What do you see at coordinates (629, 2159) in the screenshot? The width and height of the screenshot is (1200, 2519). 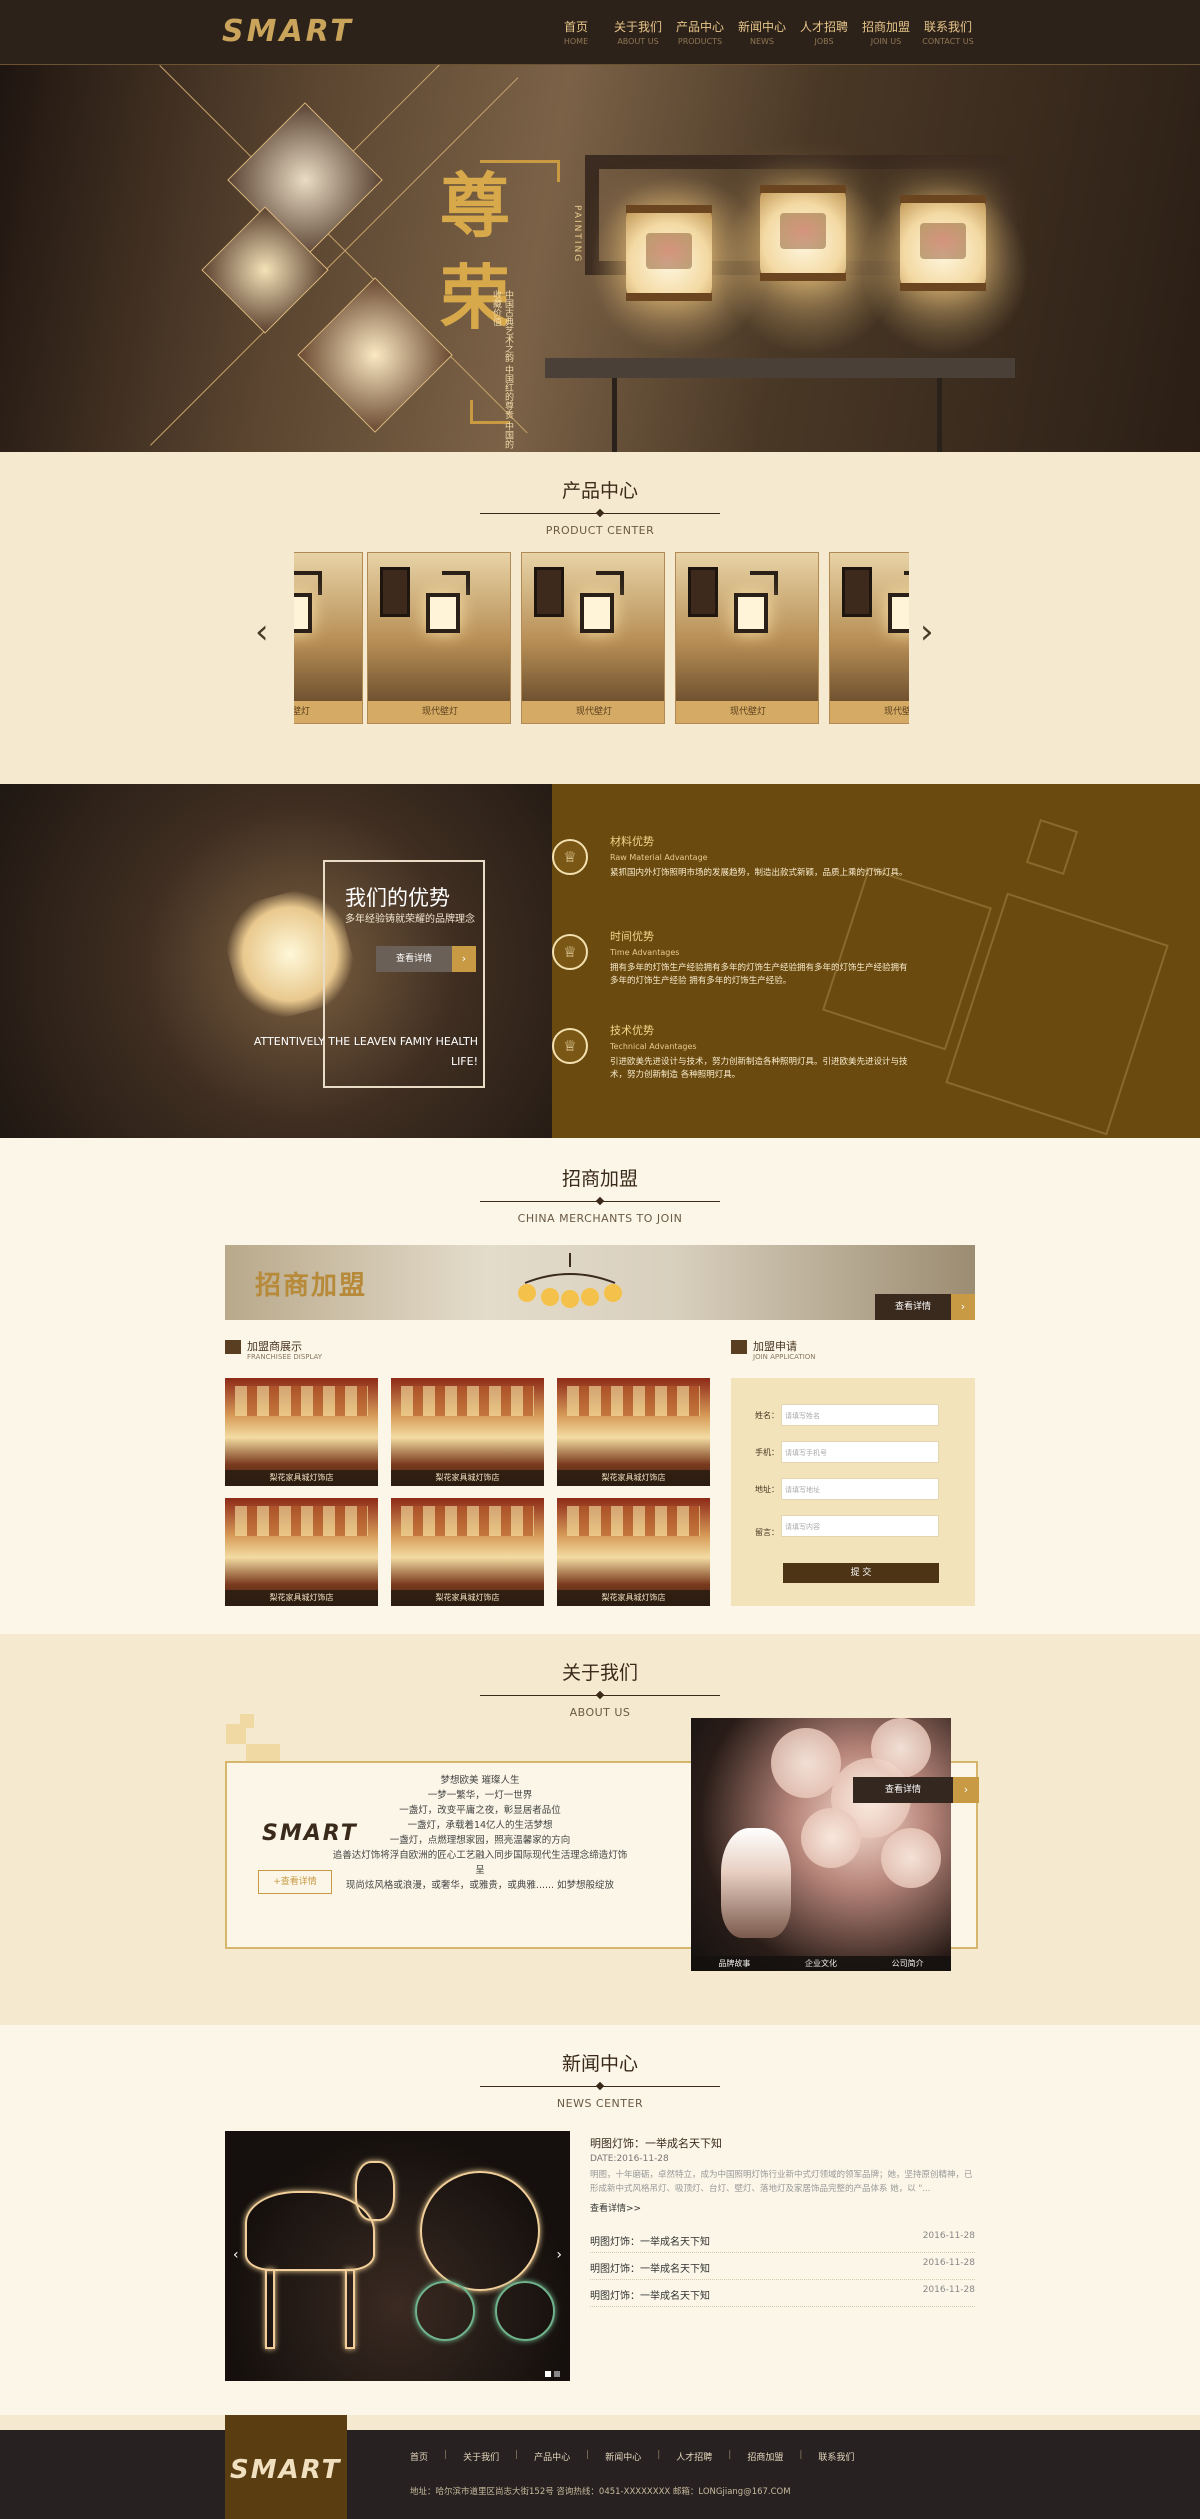 I see `featured-news-date: DATE:2016-11-28` at bounding box center [629, 2159].